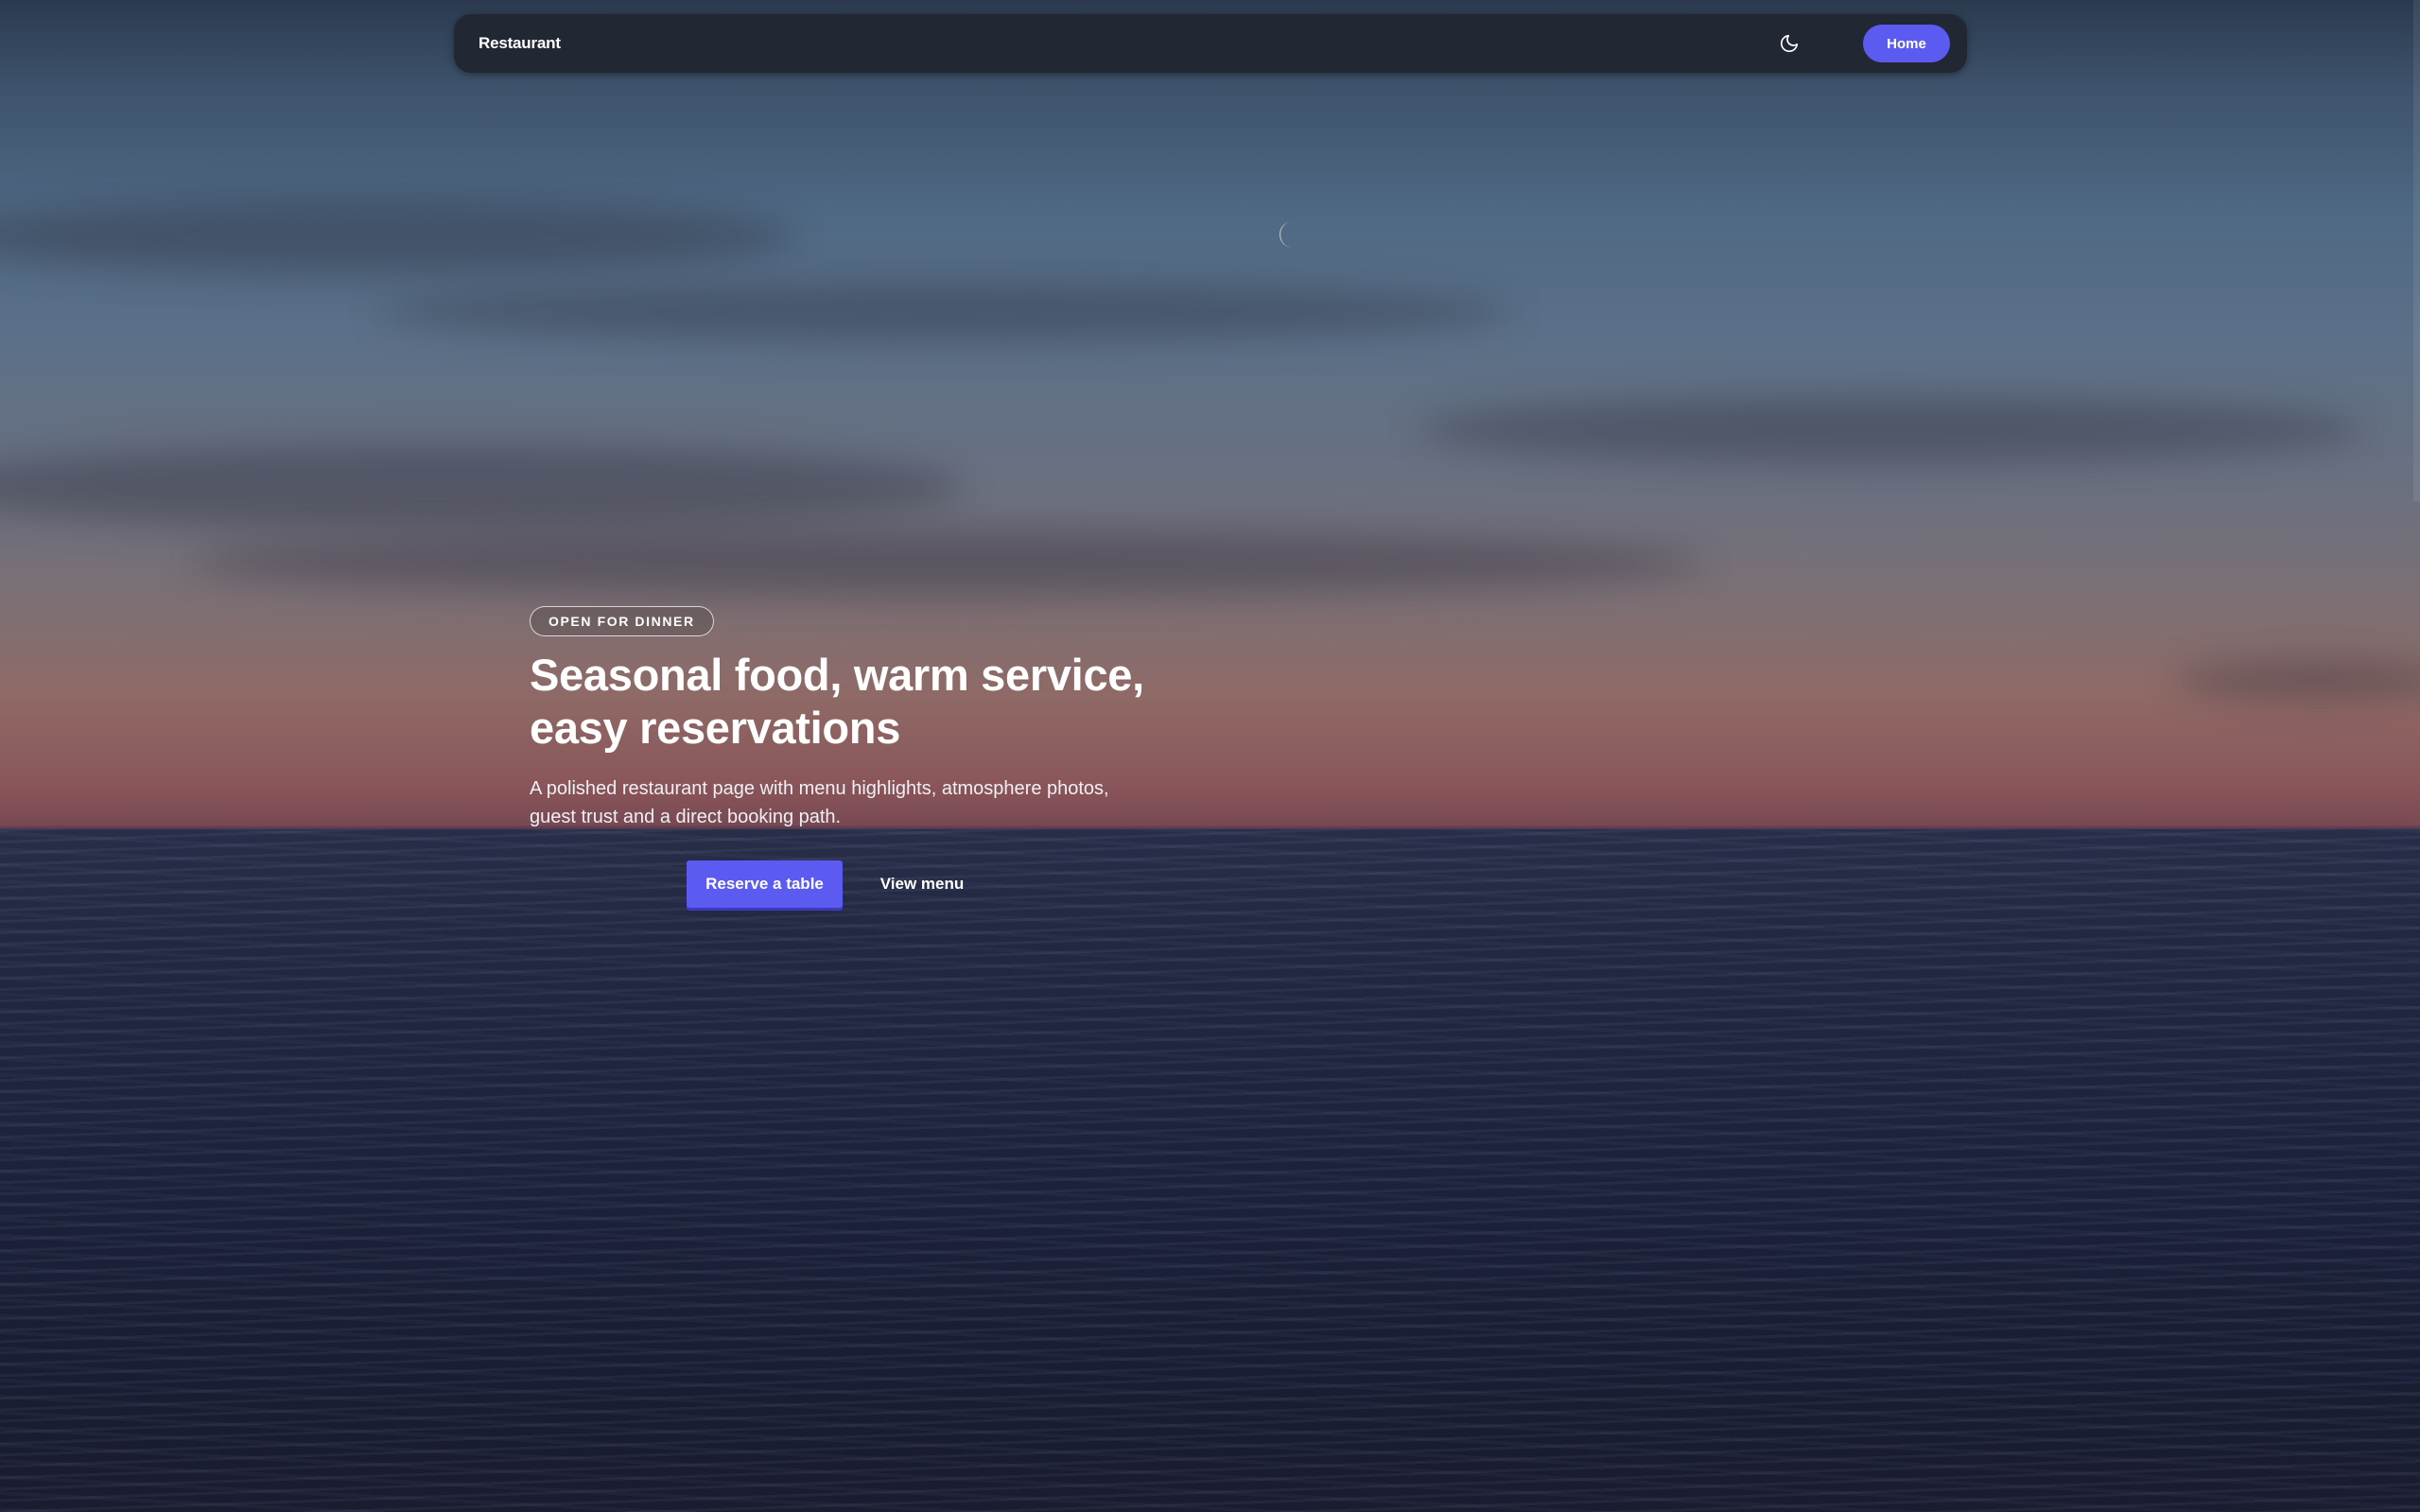 This screenshot has height=1512, width=2420. Describe the element at coordinates (622, 621) in the screenshot. I see `status-badge: OPEN FOR DINNER` at that location.